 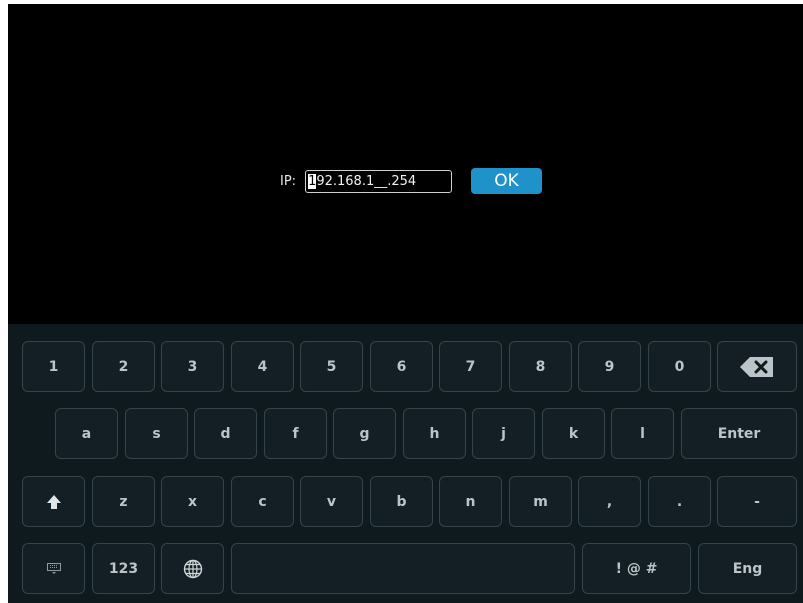 What do you see at coordinates (401, 366) in the screenshot?
I see `key-6: 6` at bounding box center [401, 366].